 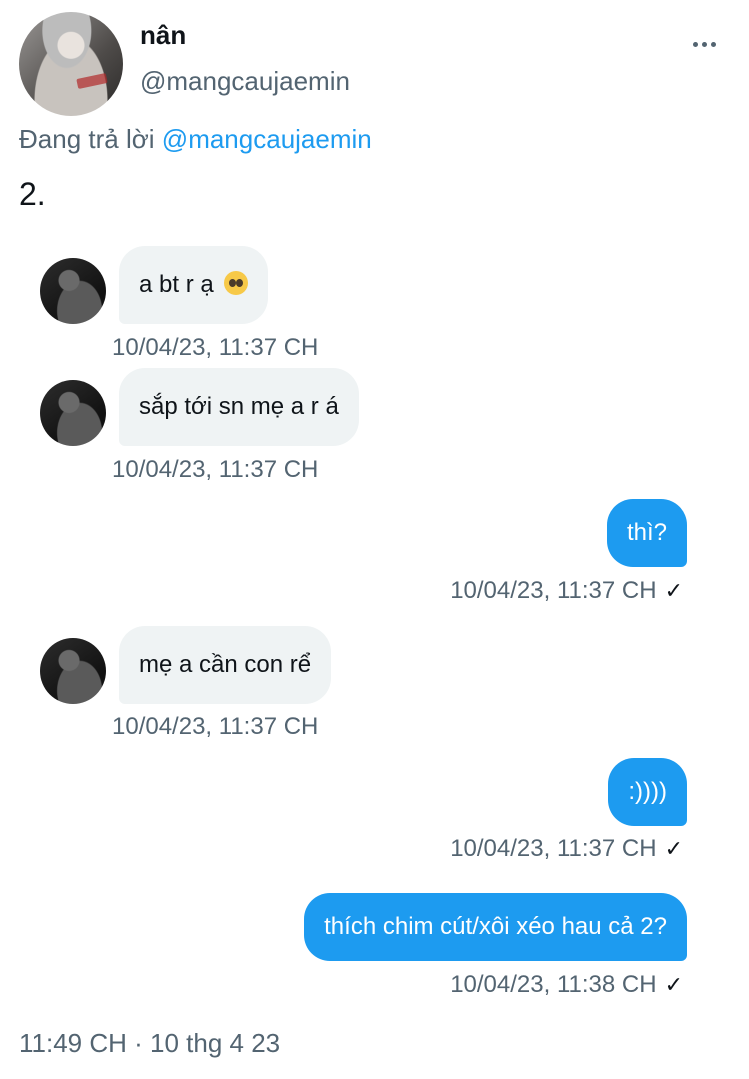 I want to click on message-bubble-outgoing: :)))), so click(x=647, y=792).